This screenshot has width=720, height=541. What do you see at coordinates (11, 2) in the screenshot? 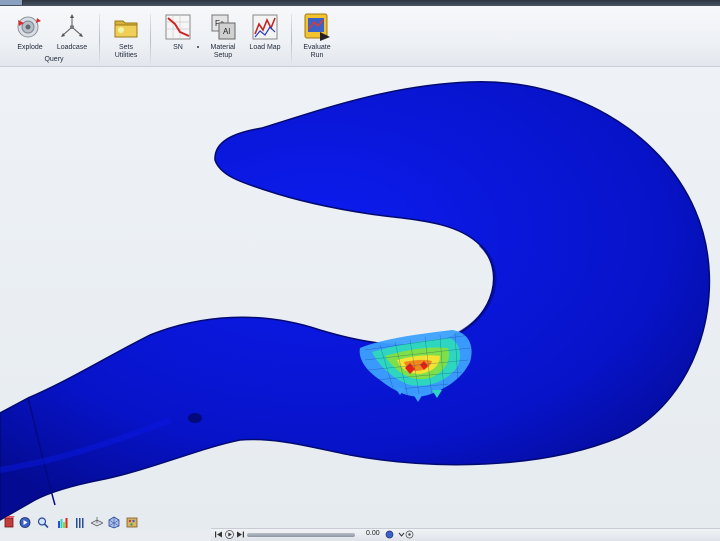
I see `quick-access-tab` at bounding box center [11, 2].